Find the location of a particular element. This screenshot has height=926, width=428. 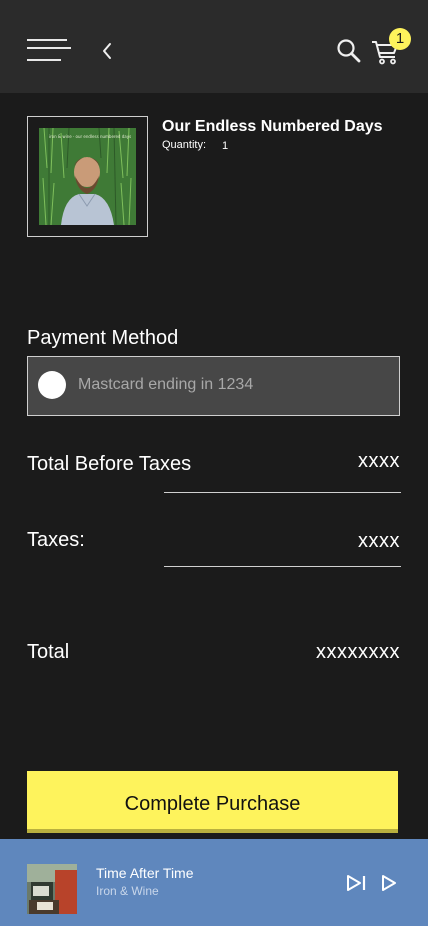

payment-method-text: Mastcard ending in 1234 is located at coordinates (166, 384).